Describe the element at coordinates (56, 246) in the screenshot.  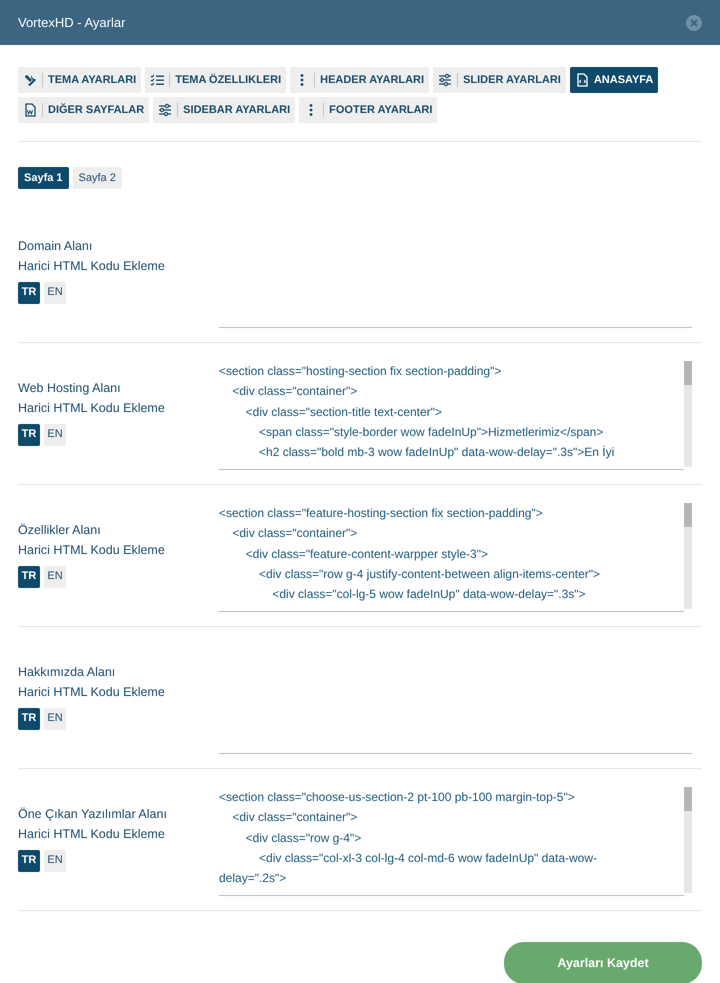
I see `section-title: Domain Alanı` at that location.